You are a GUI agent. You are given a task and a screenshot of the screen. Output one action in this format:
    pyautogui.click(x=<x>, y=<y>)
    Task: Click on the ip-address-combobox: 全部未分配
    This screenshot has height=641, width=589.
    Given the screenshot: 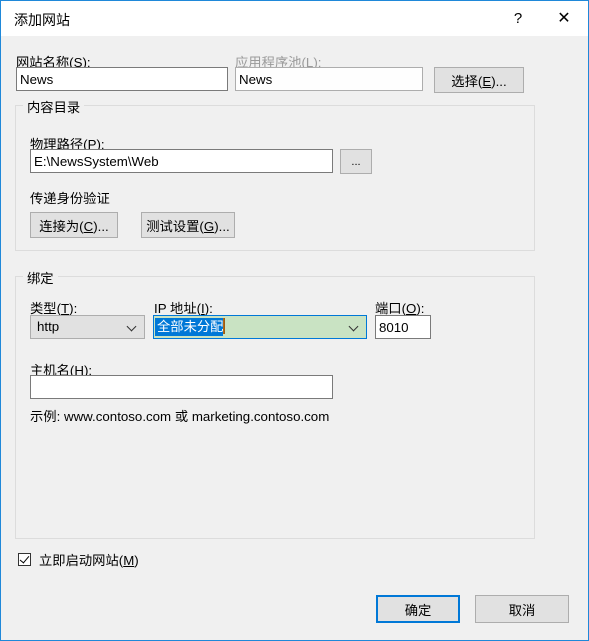 What is the action you would take?
    pyautogui.click(x=260, y=327)
    